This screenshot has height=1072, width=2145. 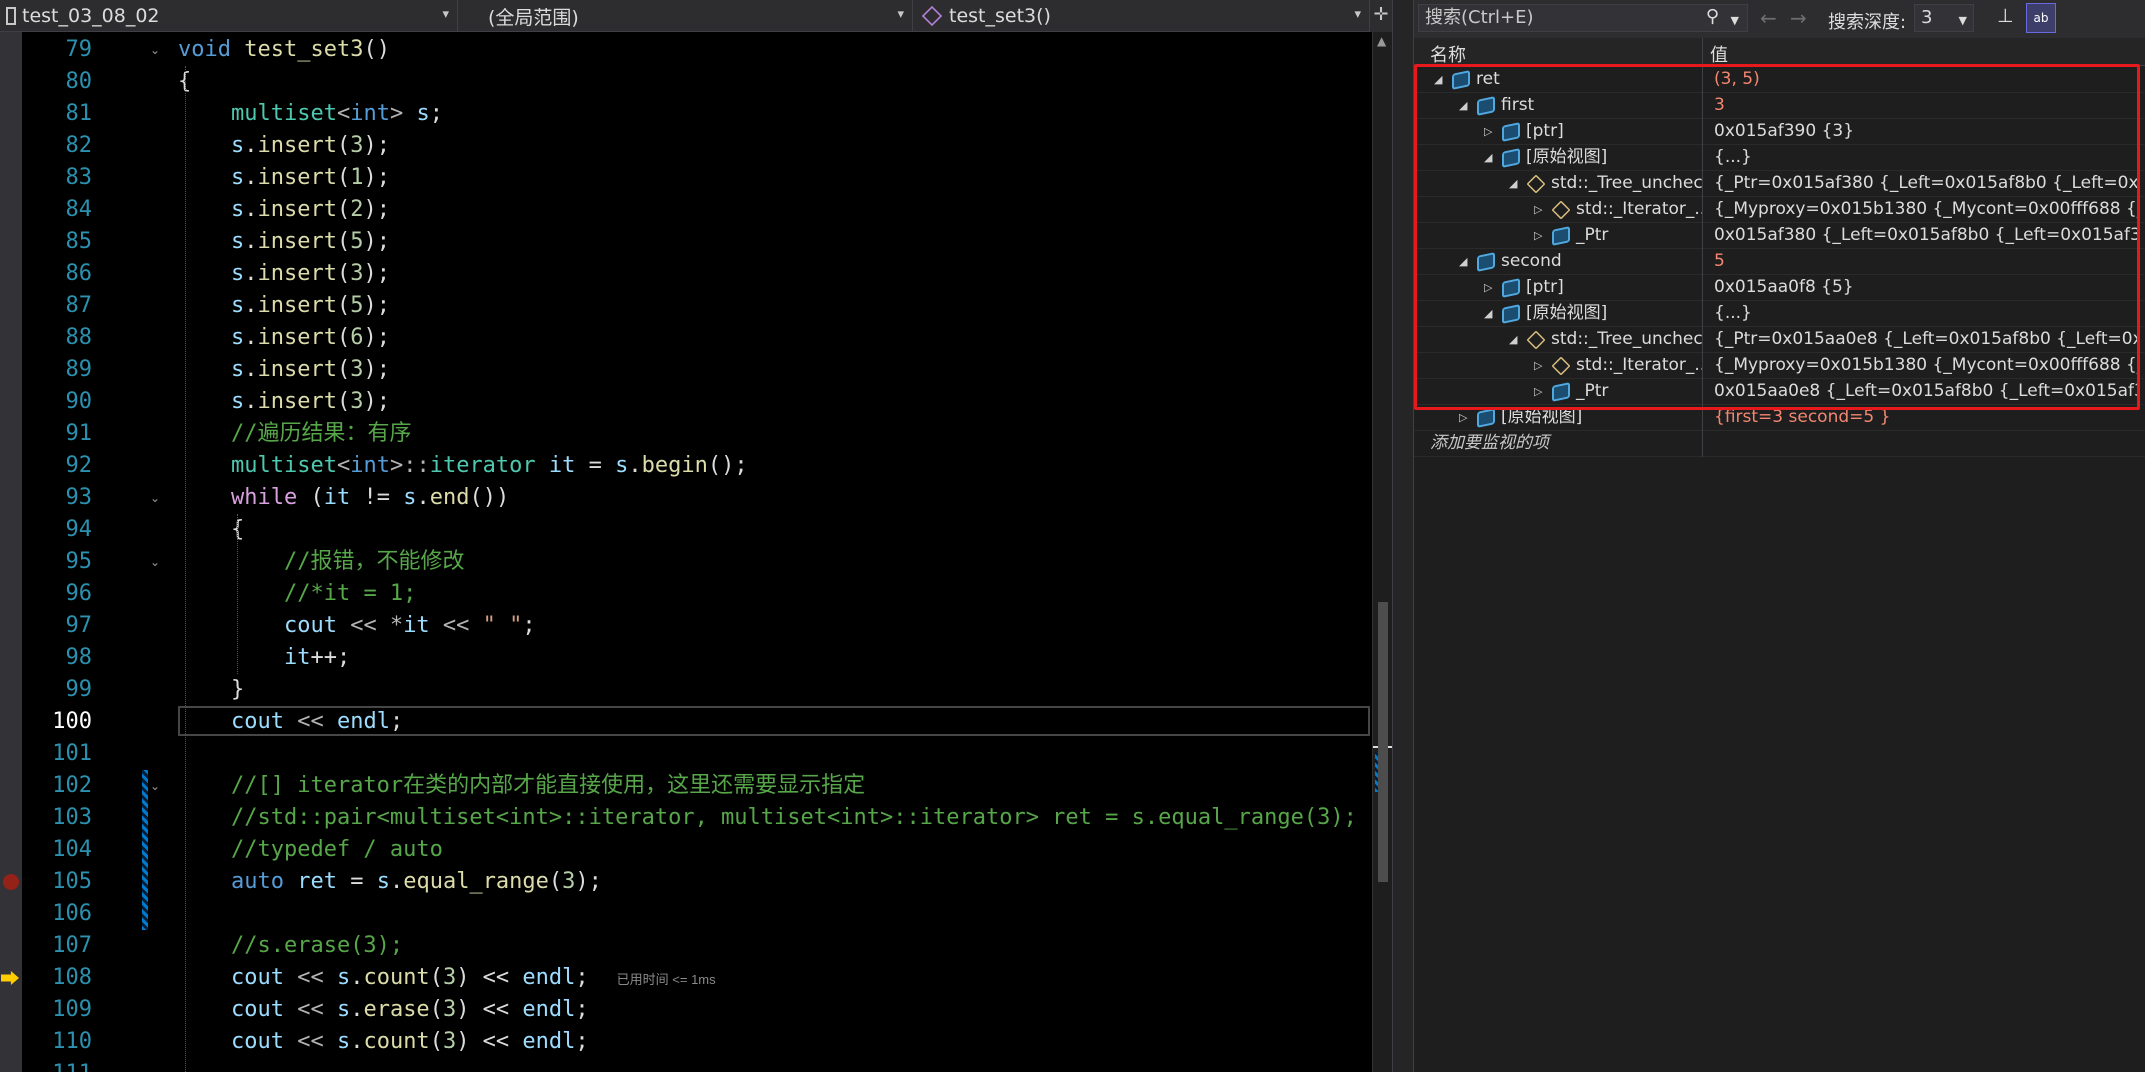 I want to click on code-token: cout, so click(x=257, y=1041).